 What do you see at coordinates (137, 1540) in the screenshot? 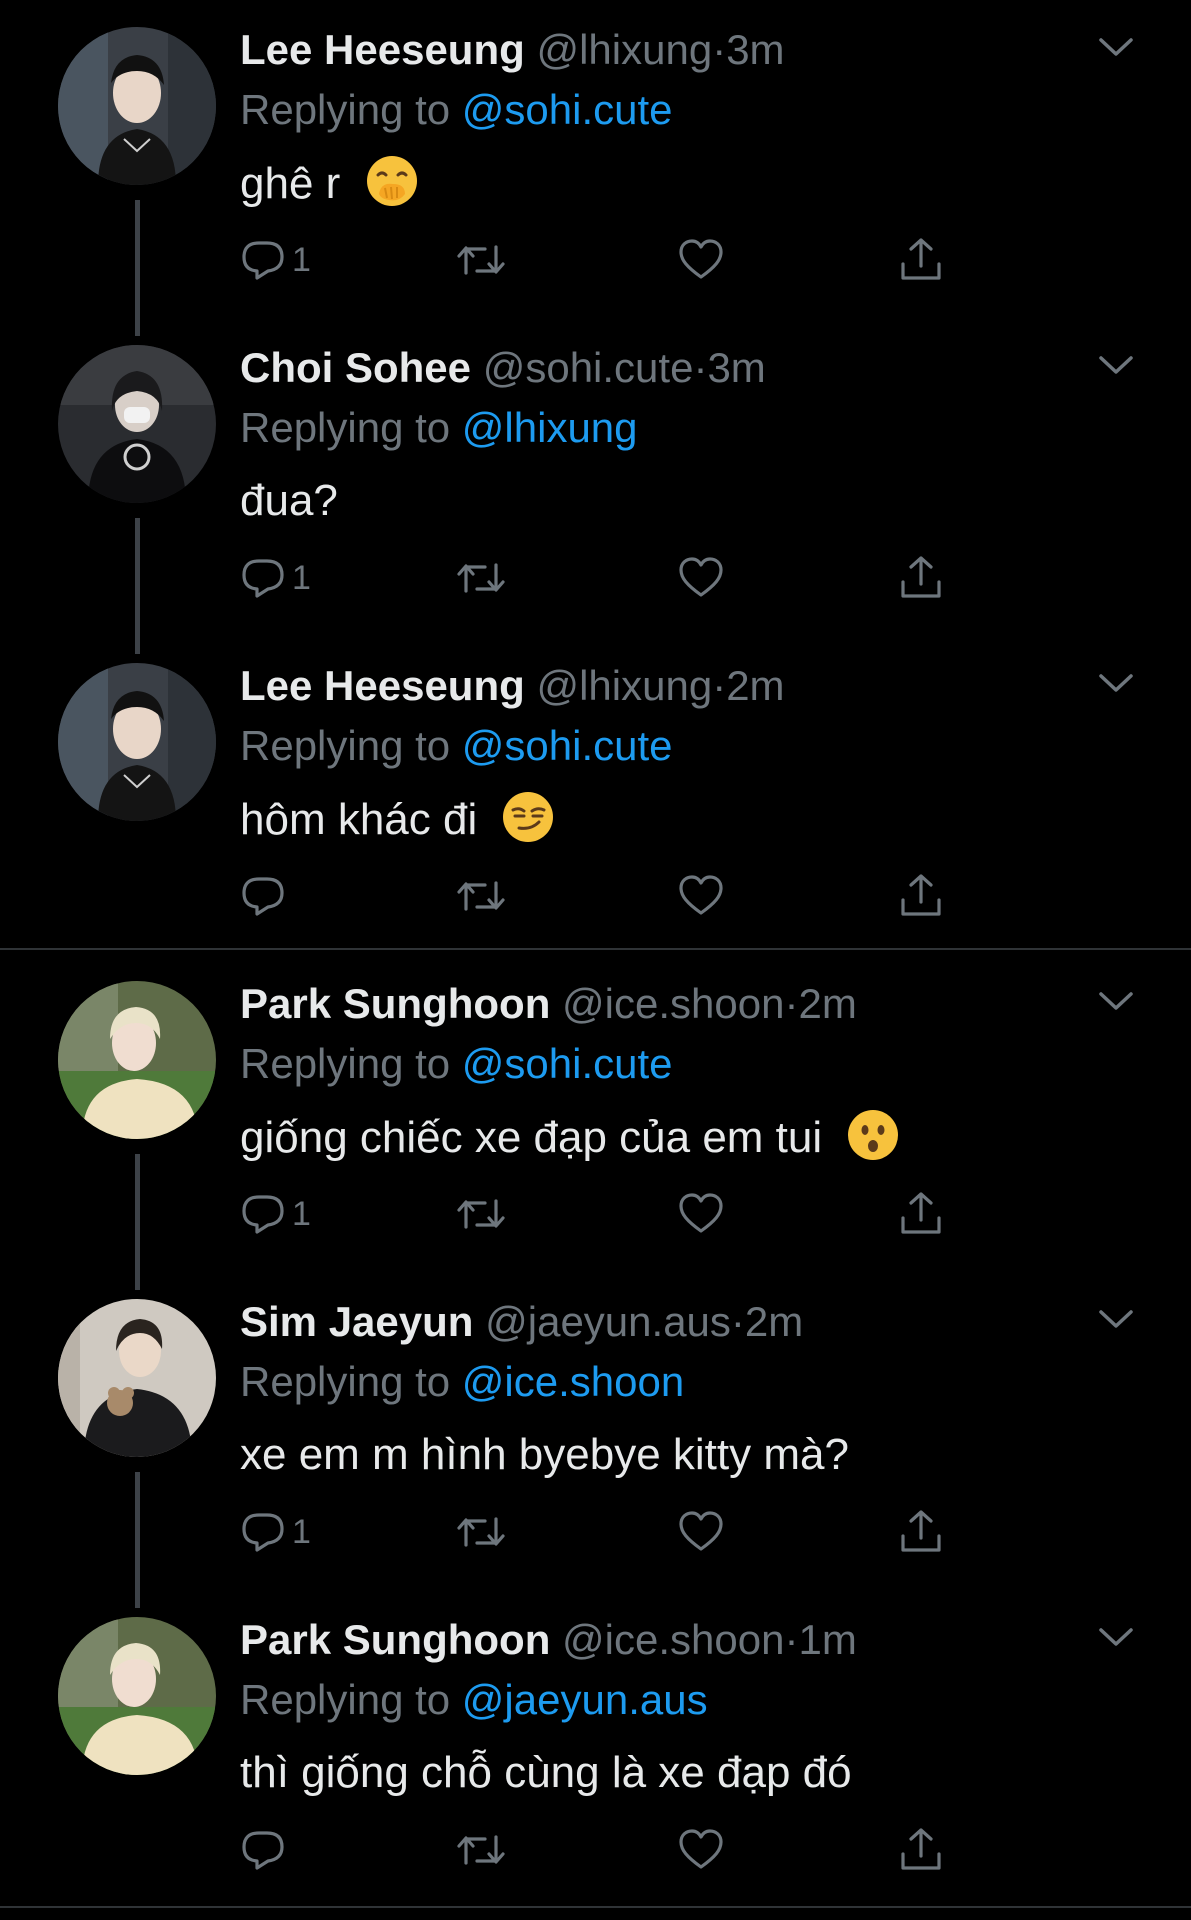
I see `thread-line` at bounding box center [137, 1540].